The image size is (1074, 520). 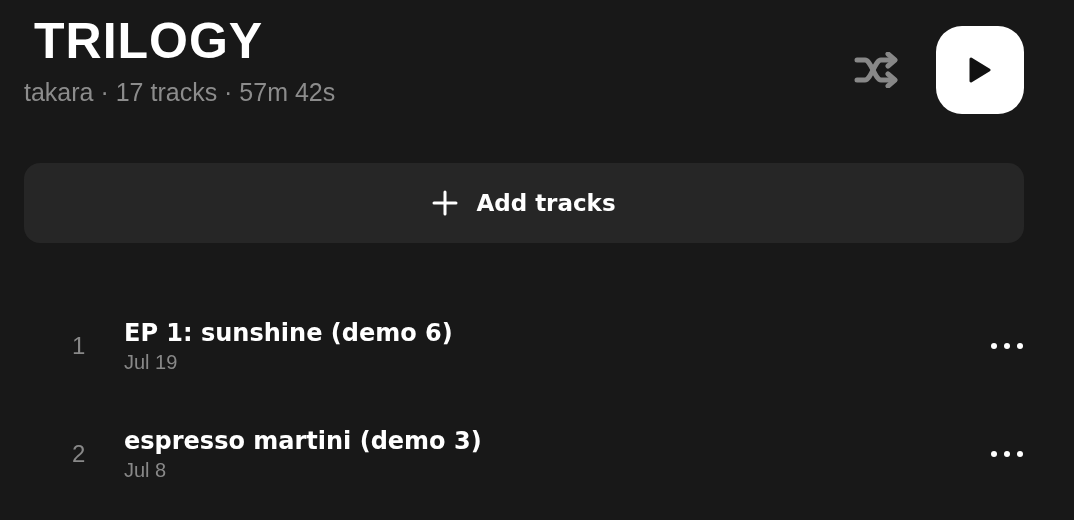 I want to click on track-date: Jul 8, so click(x=145, y=470).